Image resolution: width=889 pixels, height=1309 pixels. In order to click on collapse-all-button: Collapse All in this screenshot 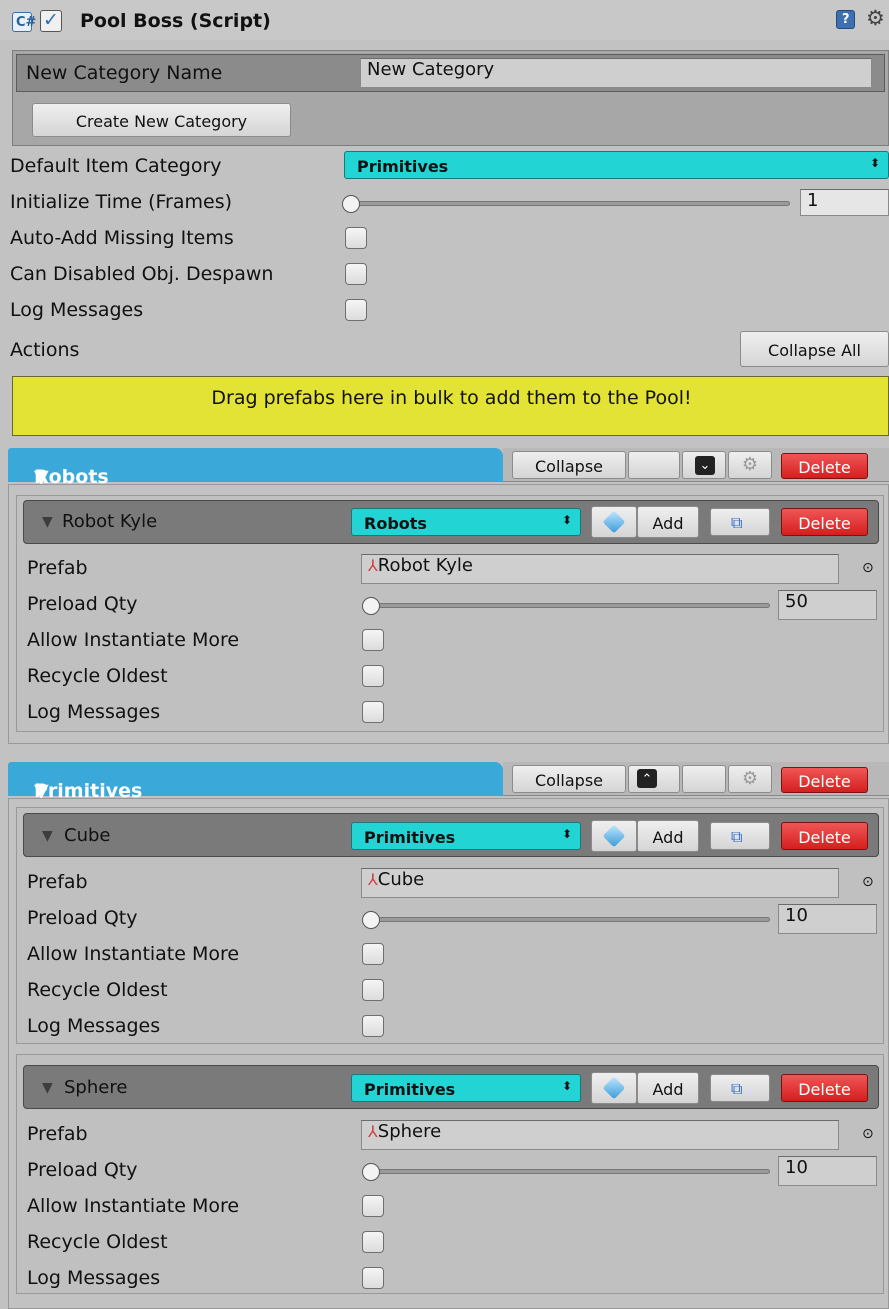, I will do `click(814, 349)`.